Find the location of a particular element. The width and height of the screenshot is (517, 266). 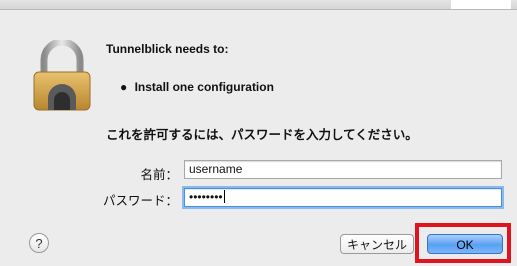

lock-icon is located at coordinates (62, 75).